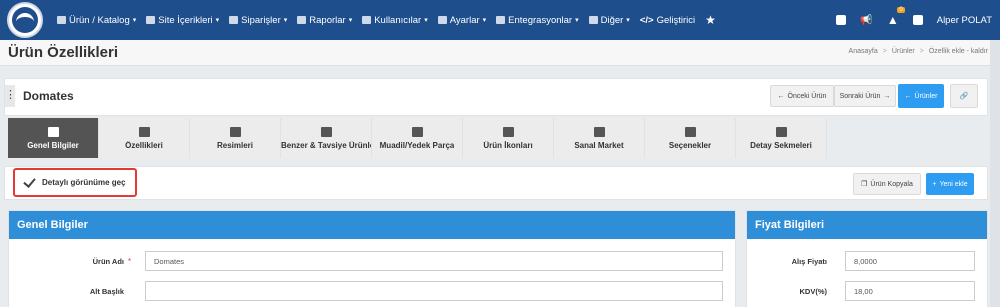  What do you see at coordinates (96, 20) in the screenshot?
I see `menu-item-urun-katalog: Ürün / Katalog ▾` at bounding box center [96, 20].